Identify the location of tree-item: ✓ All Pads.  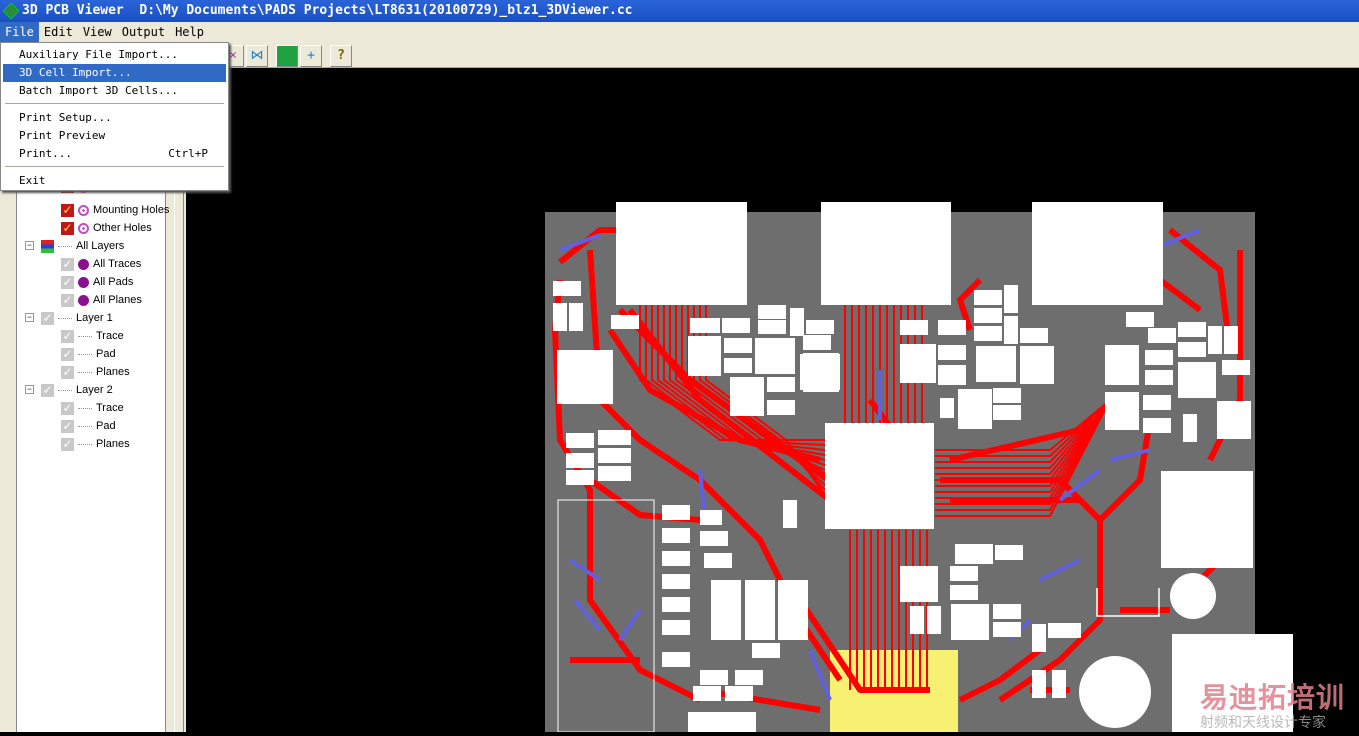
(97, 282).